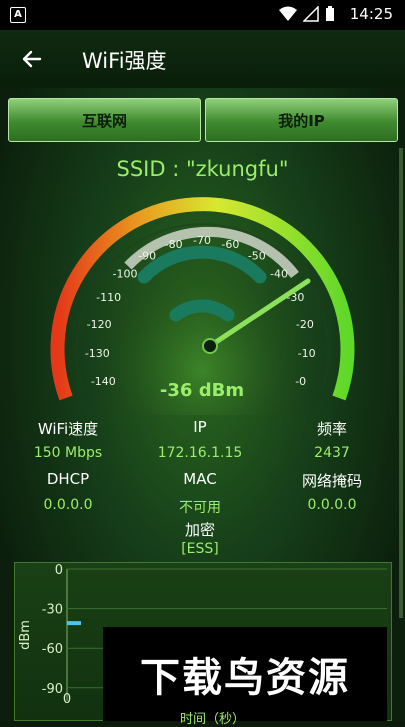 This screenshot has height=727, width=405. What do you see at coordinates (108, 297) in the screenshot?
I see `gauge-tick-label: -110` at bounding box center [108, 297].